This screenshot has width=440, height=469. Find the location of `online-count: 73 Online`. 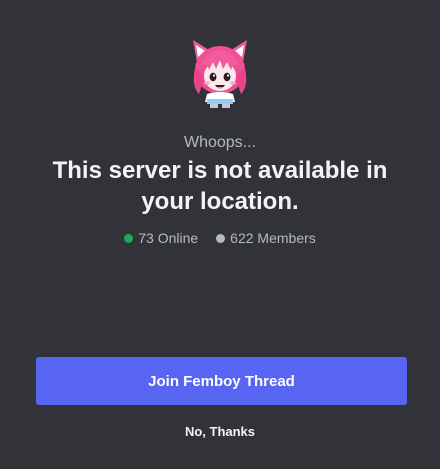

online-count: 73 Online is located at coordinates (161, 238).